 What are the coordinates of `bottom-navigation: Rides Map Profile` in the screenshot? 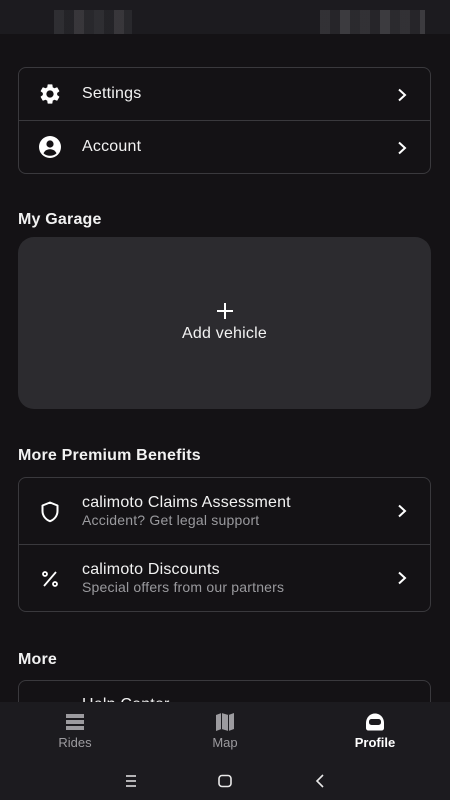 It's located at (225, 732).